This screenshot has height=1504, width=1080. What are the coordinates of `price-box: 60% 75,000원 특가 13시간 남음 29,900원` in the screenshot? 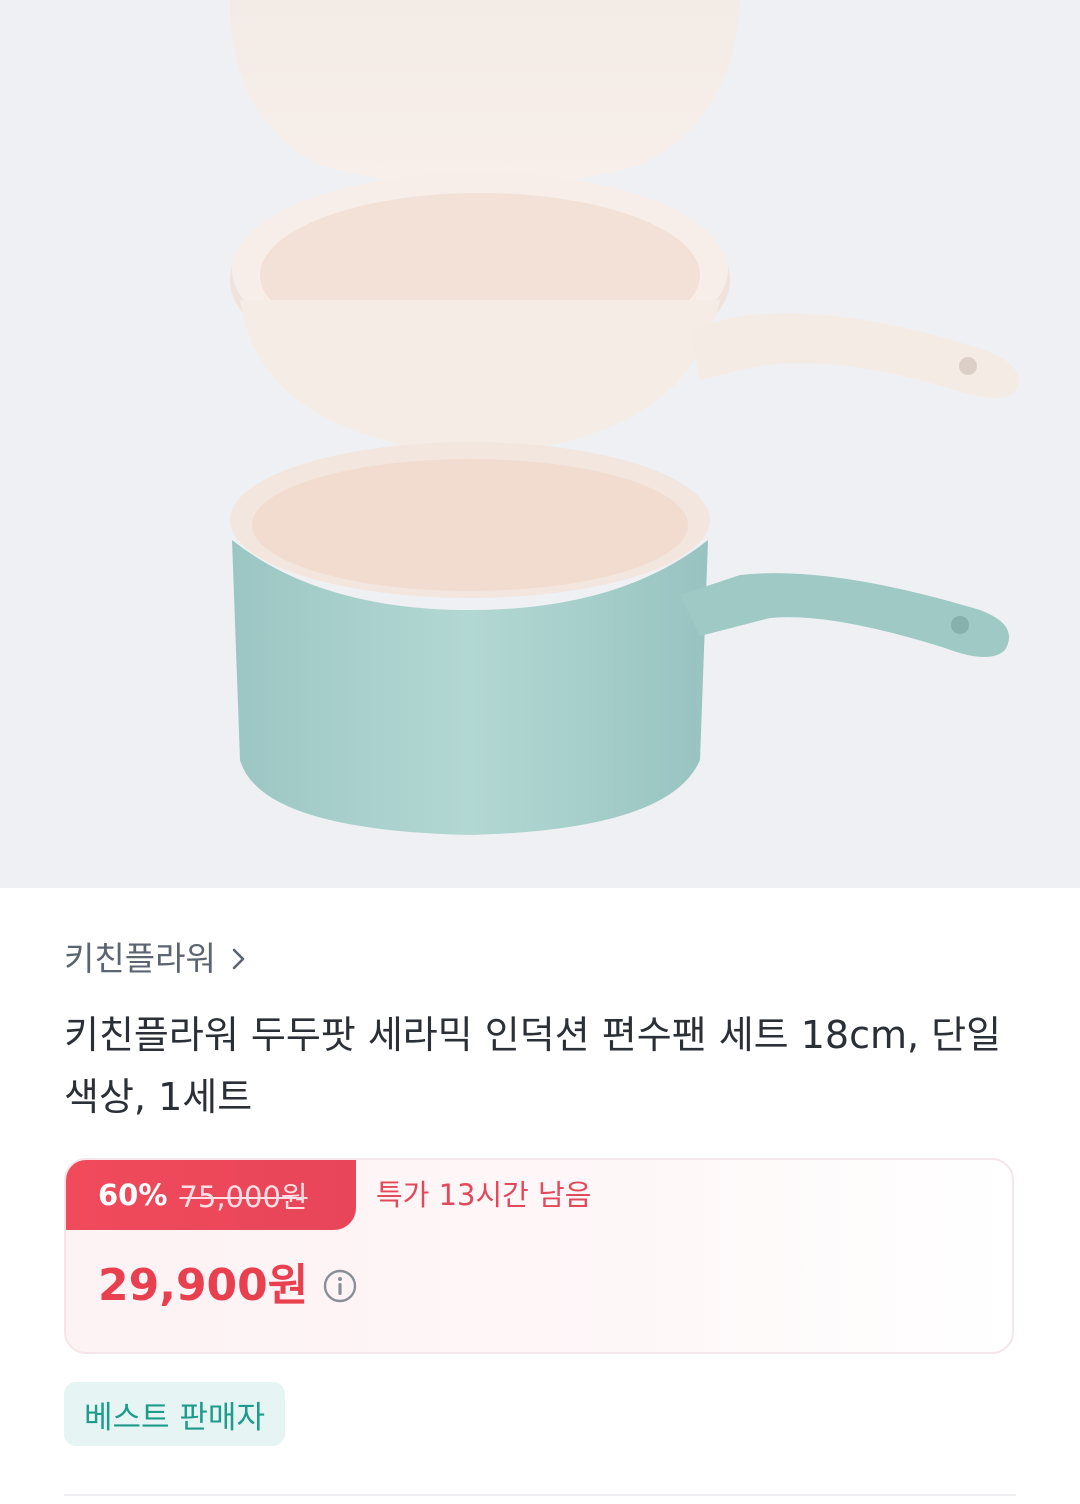 It's located at (539, 1256).